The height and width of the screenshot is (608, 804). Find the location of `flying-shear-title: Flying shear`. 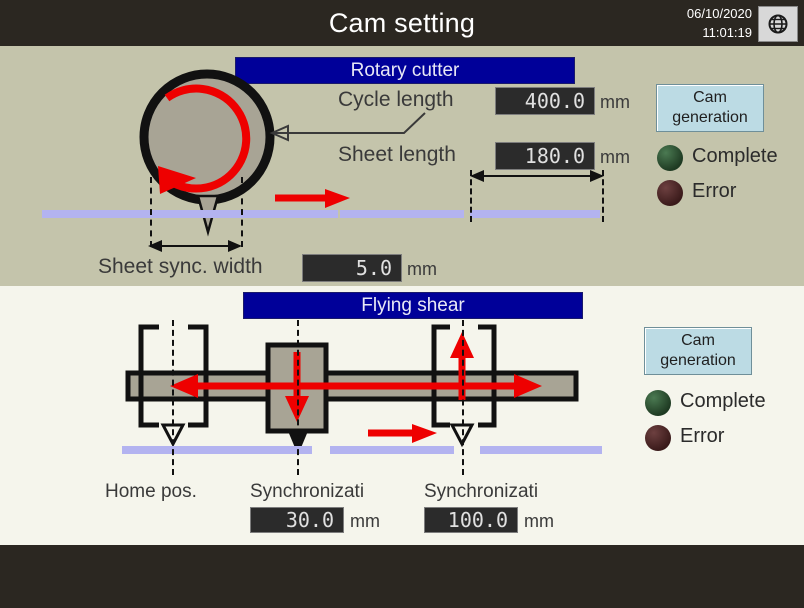

flying-shear-title: Flying shear is located at coordinates (413, 305).